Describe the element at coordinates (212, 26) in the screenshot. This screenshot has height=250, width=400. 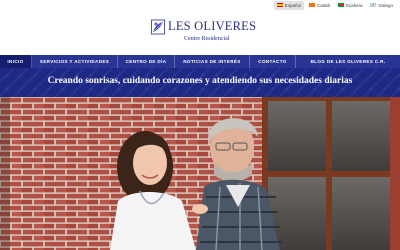
I see `brand-title: LES OLIVERES` at that location.